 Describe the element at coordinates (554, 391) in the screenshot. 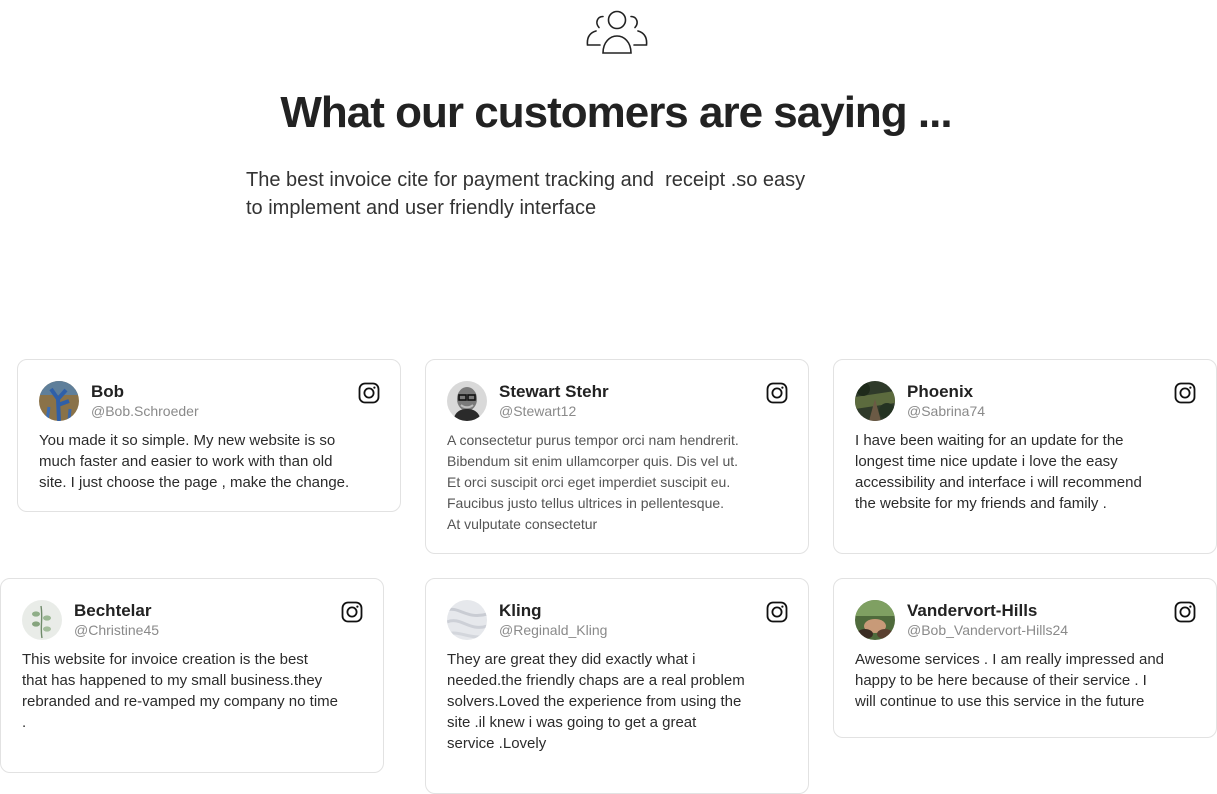

I see `reviewer-name: Stewart Stehr` at that location.